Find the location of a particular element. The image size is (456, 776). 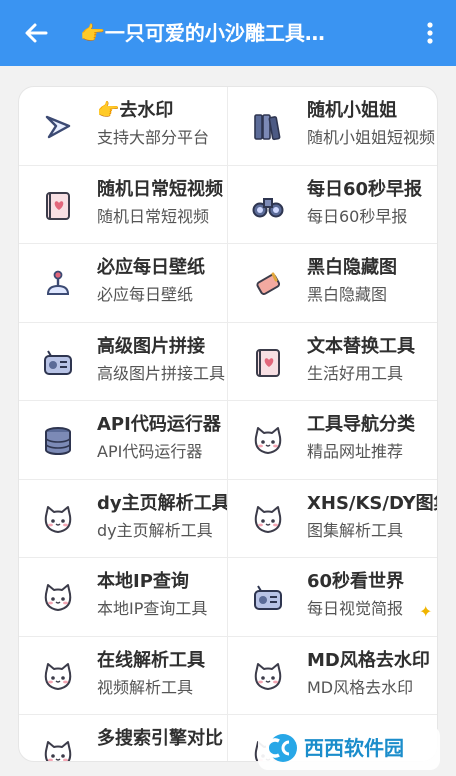

tool-item: 在线解析工具 视频解析工具 is located at coordinates (123, 675).